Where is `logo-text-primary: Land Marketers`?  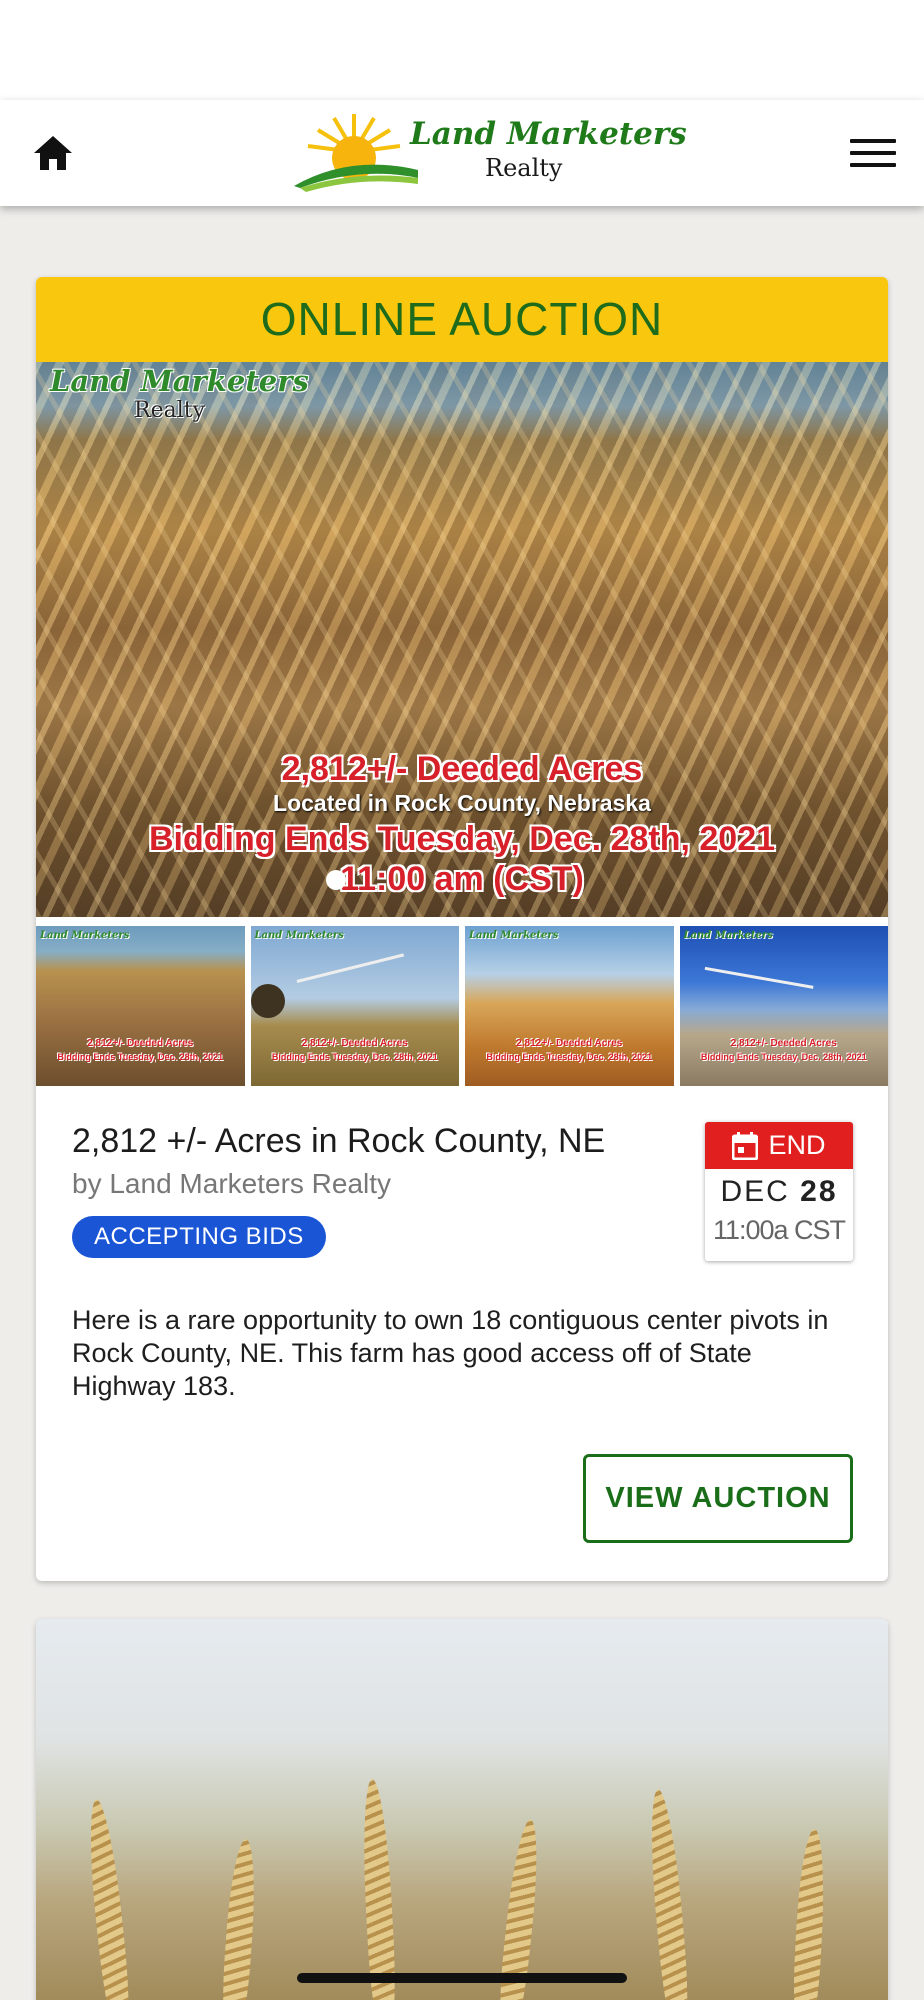
logo-text-primary: Land Marketers is located at coordinates (548, 134).